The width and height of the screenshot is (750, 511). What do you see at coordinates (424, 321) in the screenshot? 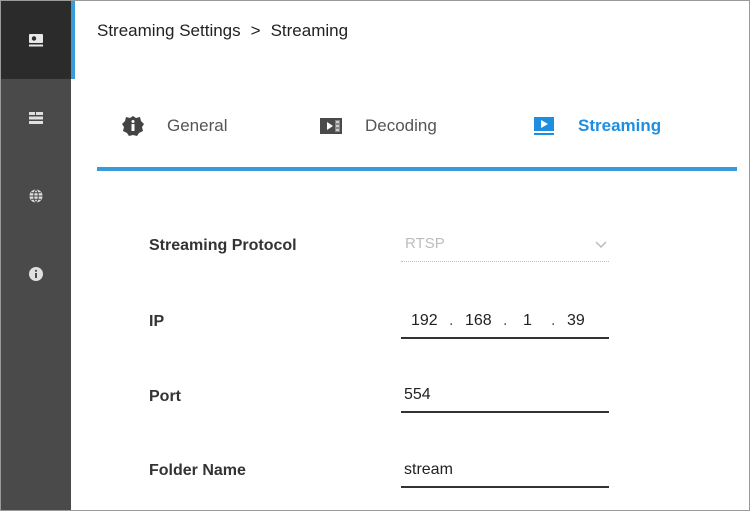
I see `ip-octet-1: 192` at bounding box center [424, 321].